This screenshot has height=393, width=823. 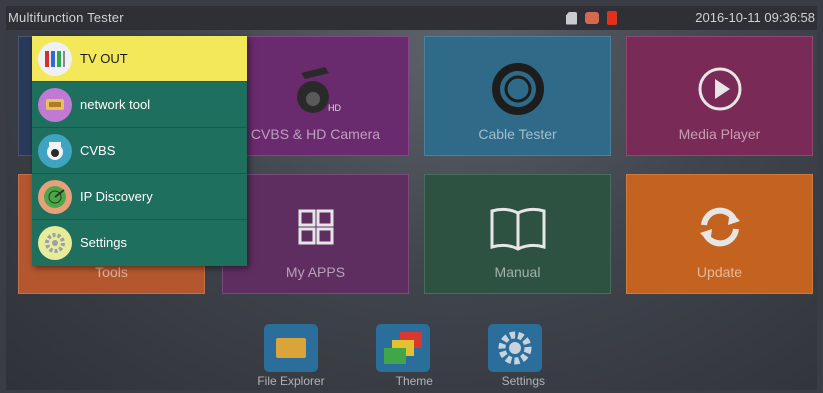 I want to click on sd-card-icon, so click(x=571, y=18).